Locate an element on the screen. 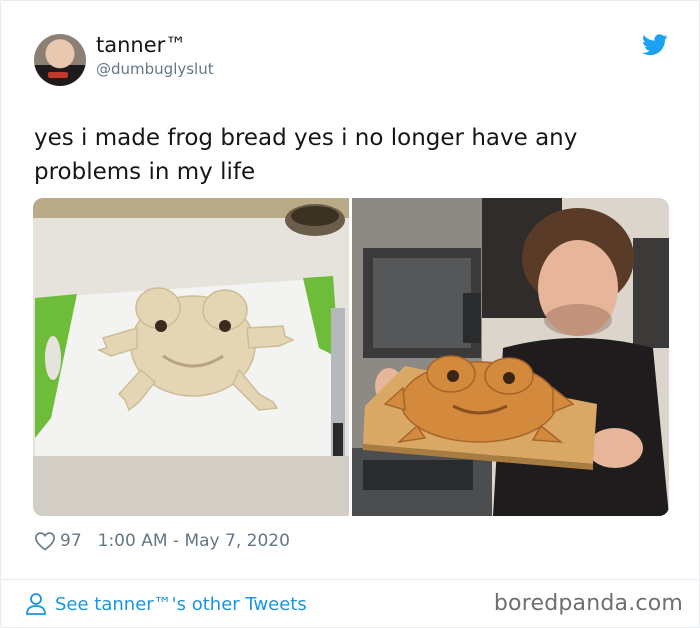  like-count: 97 is located at coordinates (71, 541).